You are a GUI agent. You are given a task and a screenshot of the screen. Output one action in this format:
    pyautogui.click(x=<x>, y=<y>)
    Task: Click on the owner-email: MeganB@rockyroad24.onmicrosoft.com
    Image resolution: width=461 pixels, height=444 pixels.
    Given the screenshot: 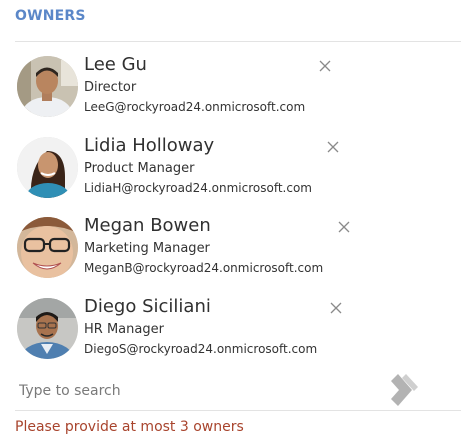 What is the action you would take?
    pyautogui.click(x=204, y=268)
    